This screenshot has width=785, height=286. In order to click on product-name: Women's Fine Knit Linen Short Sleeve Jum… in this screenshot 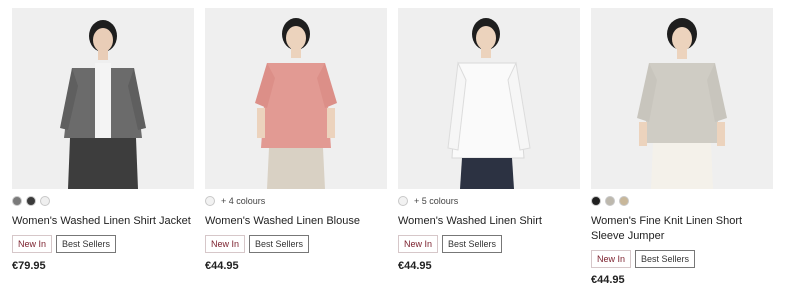, I will do `click(682, 229)`.